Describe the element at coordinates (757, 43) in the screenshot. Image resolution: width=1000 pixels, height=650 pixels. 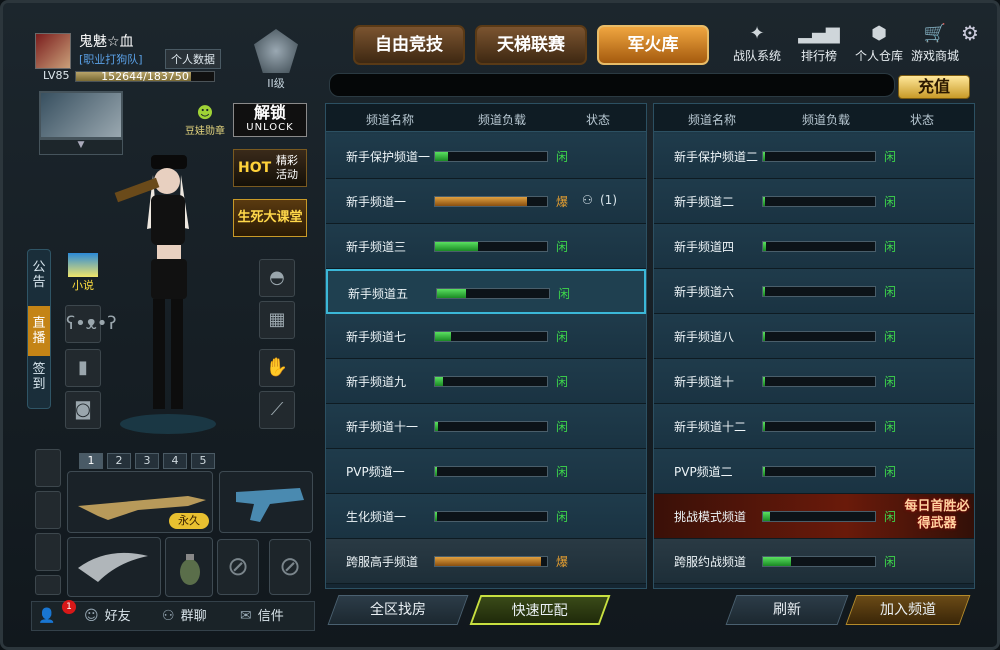
I see `team-system-button: ✦ 战队系统` at that location.